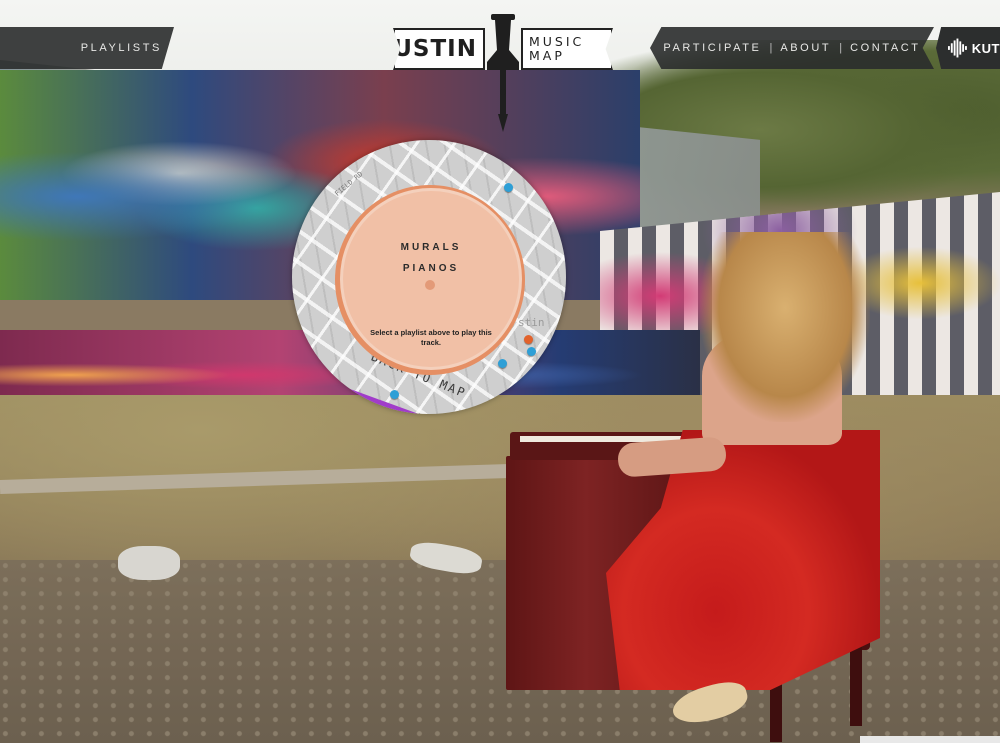 The width and height of the screenshot is (1000, 743). What do you see at coordinates (985, 48) in the screenshot?
I see `kutx-wordmark: KUT` at bounding box center [985, 48].